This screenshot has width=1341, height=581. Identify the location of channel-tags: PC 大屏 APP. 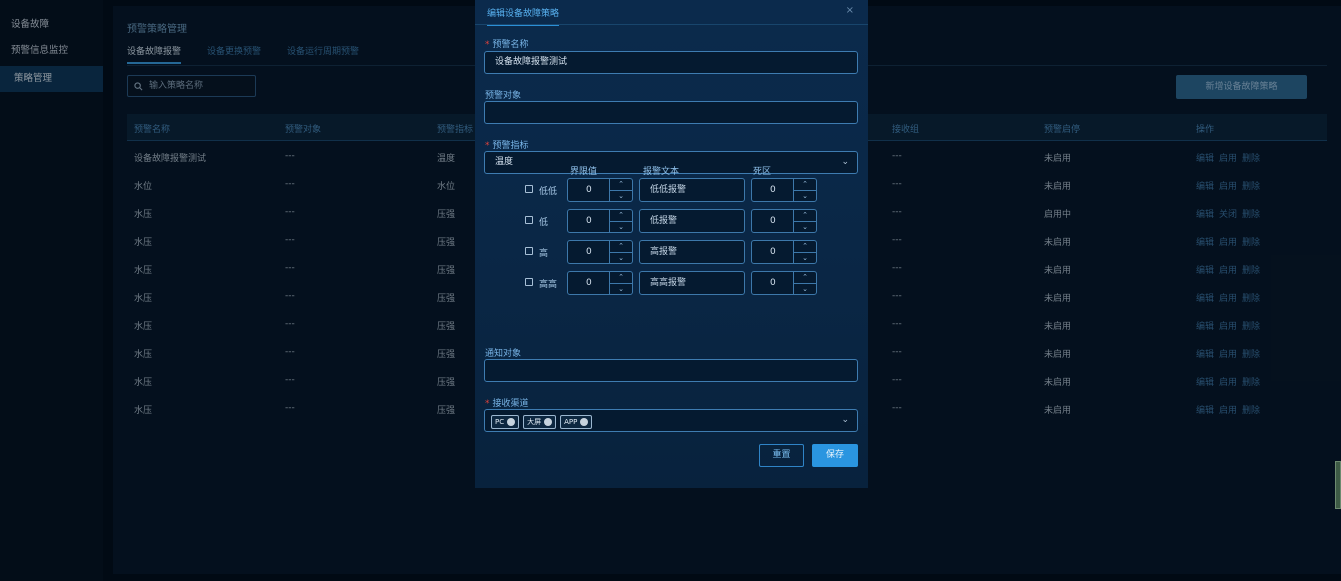
(542, 422).